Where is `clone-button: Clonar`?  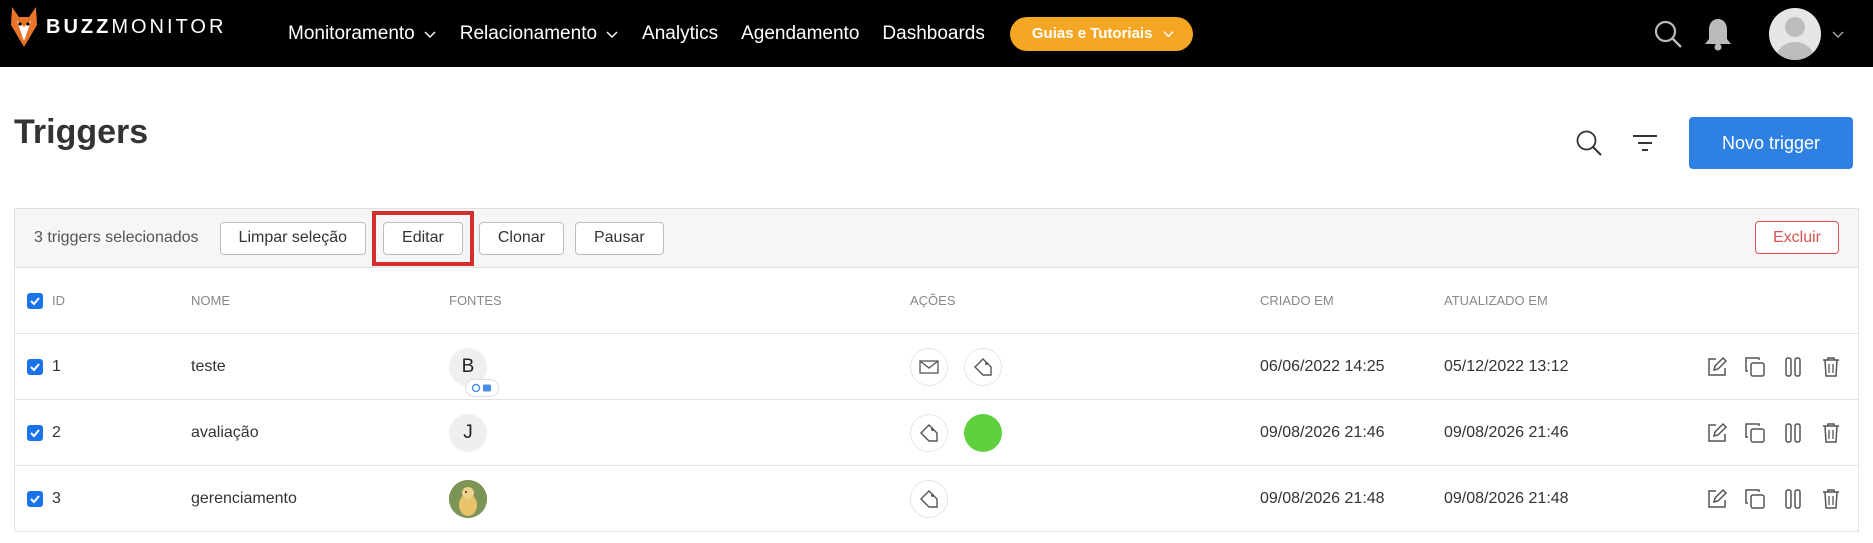
clone-button: Clonar is located at coordinates (521, 238).